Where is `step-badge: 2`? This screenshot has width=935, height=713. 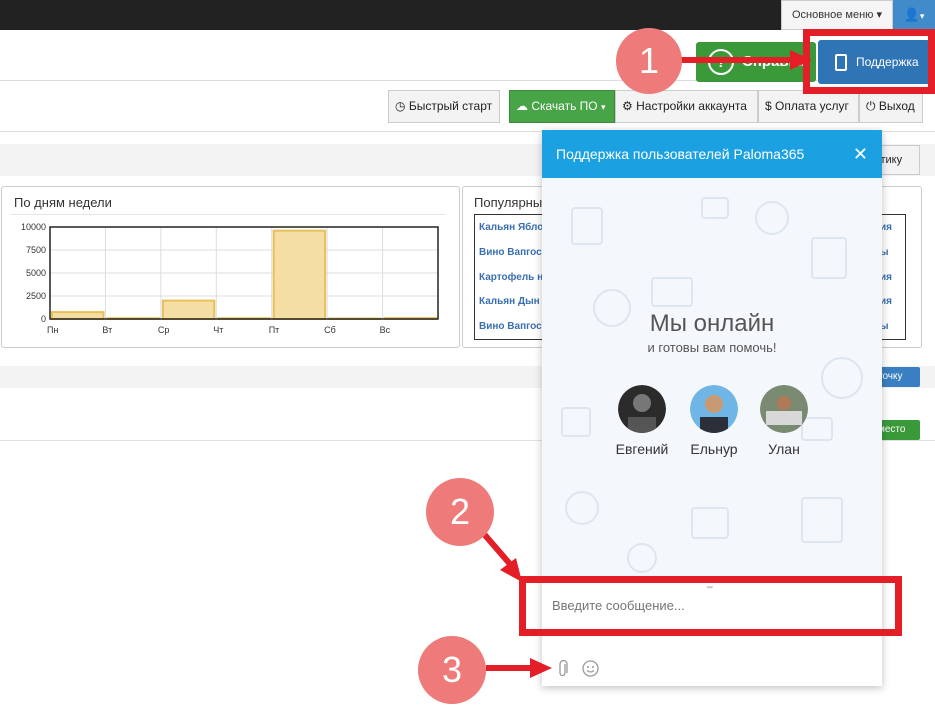 step-badge: 2 is located at coordinates (460, 512).